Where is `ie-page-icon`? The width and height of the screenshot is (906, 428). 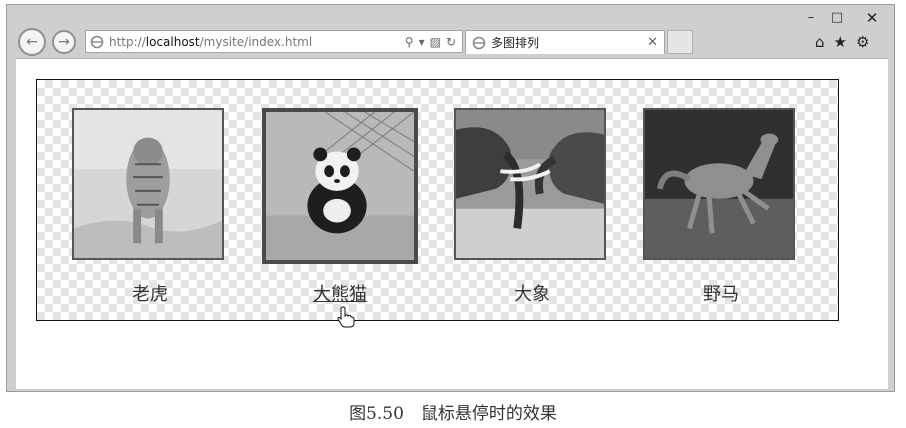 ie-page-icon is located at coordinates (97, 41).